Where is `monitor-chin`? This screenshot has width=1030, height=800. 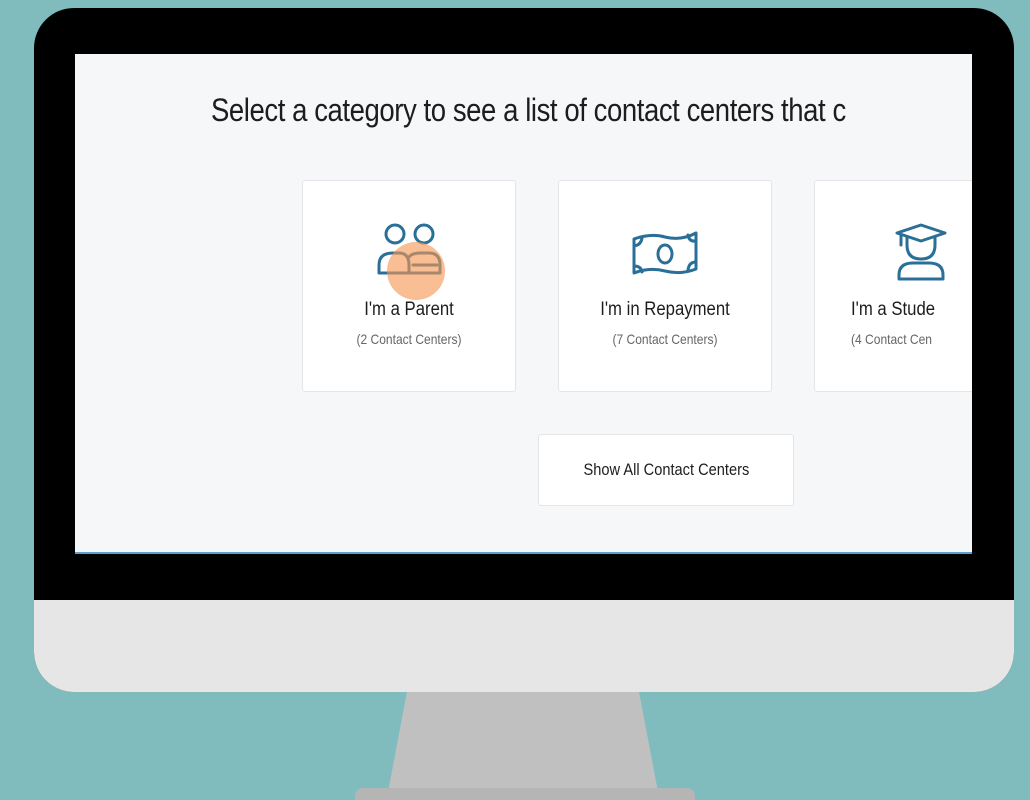
monitor-chin is located at coordinates (524, 646).